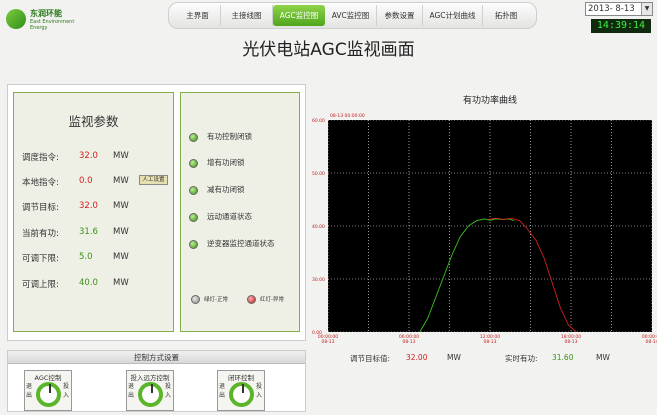  I want to click on gray-light-icon, so click(195, 299).